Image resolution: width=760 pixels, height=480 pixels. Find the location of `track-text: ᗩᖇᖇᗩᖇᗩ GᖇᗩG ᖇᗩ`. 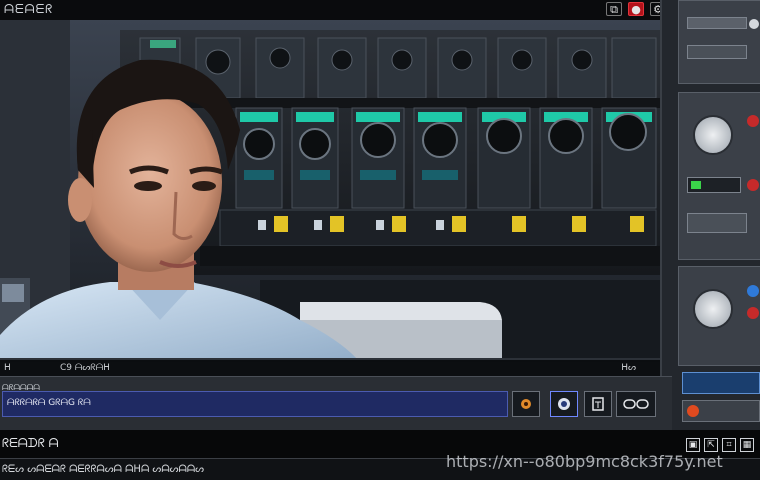

track-text: ᗩᖇᖇᗩᖇᗩ GᖇᗩG ᖇᗩ is located at coordinates (49, 403).